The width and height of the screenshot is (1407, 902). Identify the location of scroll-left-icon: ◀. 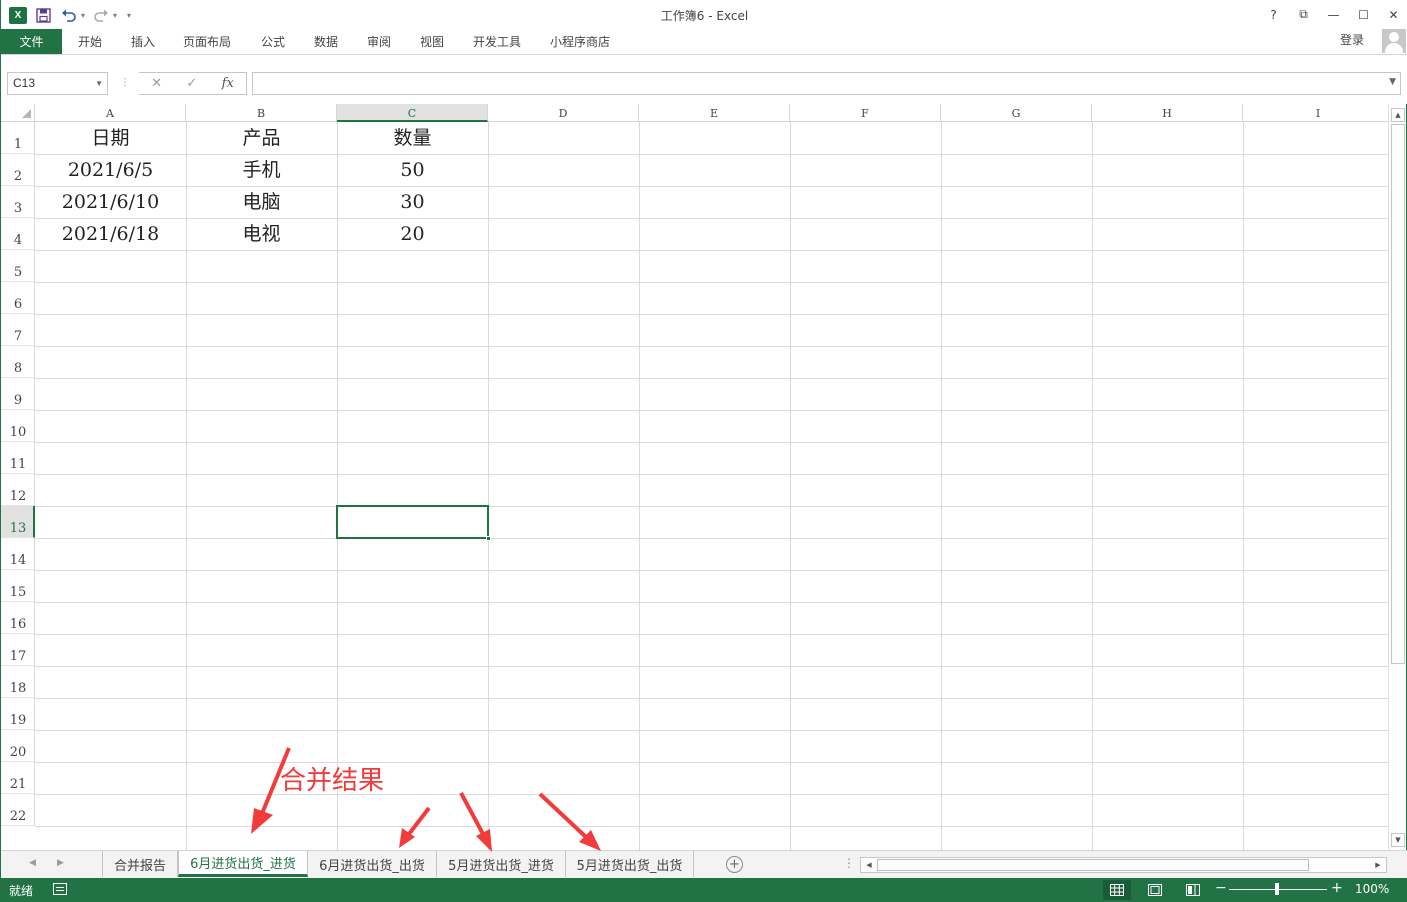
(869, 865).